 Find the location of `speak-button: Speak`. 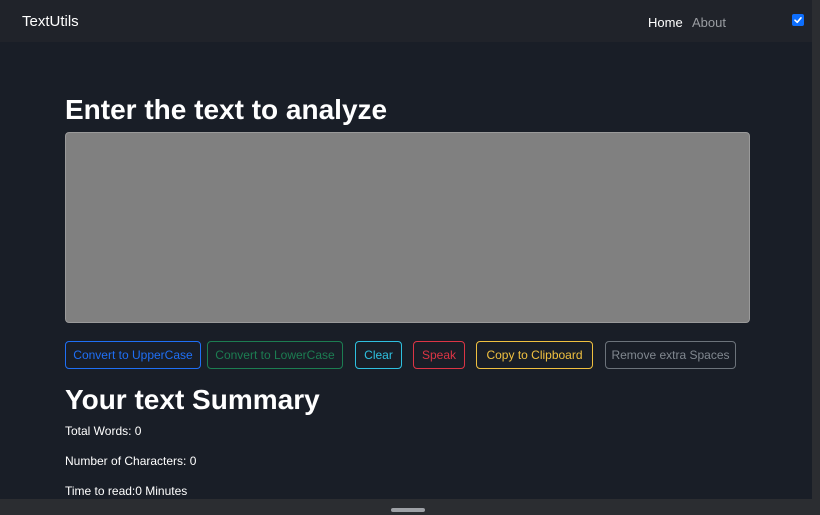

speak-button: Speak is located at coordinates (439, 355).